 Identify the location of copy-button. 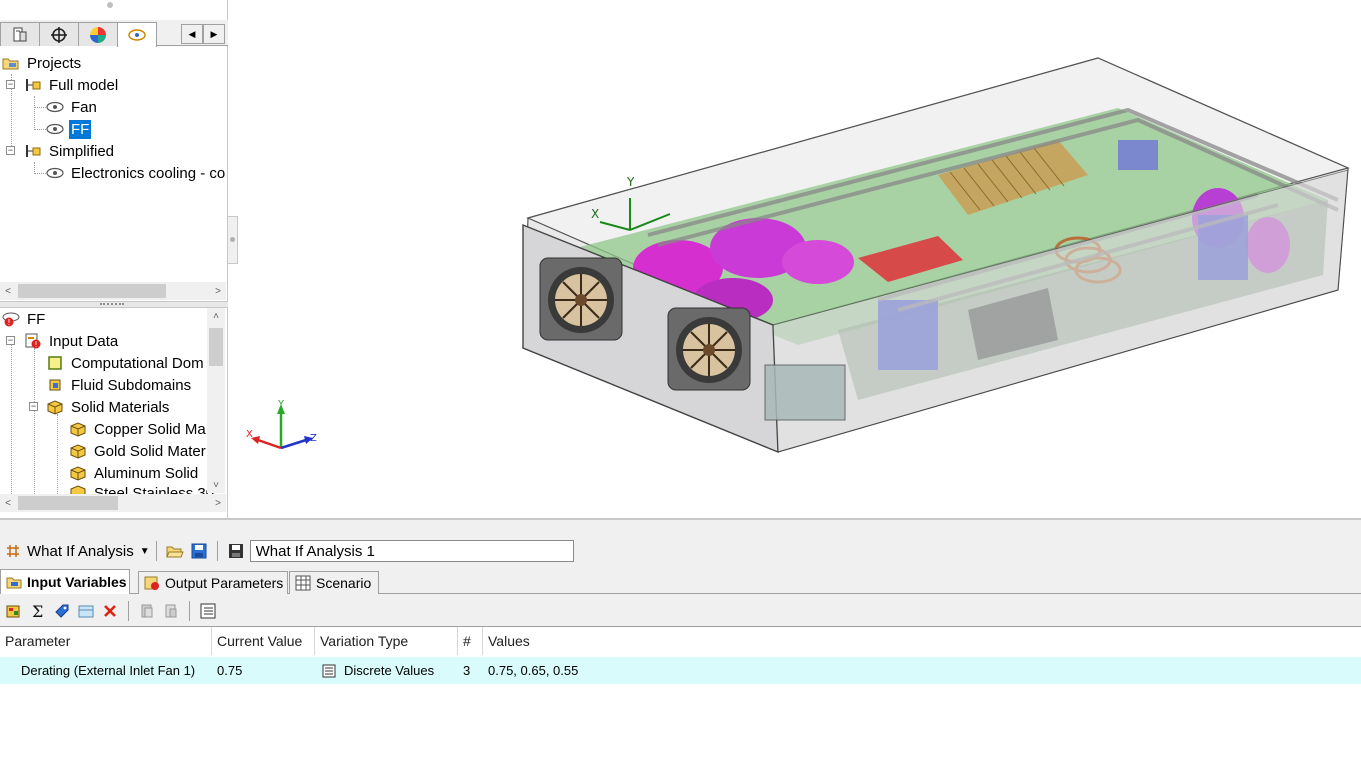
(147, 611).